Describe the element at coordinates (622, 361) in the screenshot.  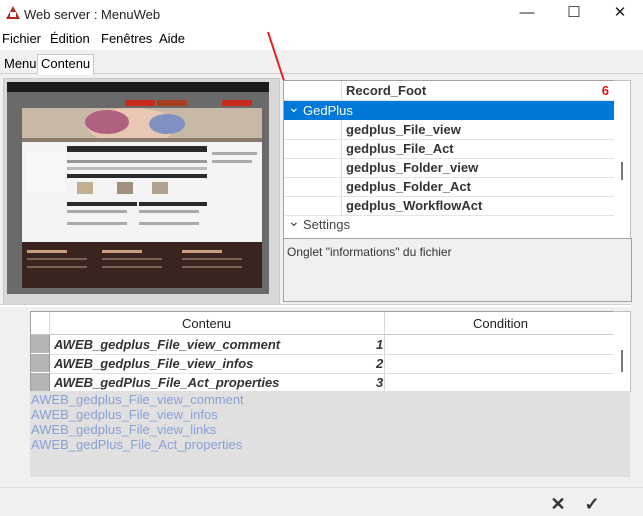
I see `table-scrollbar-thumb` at that location.